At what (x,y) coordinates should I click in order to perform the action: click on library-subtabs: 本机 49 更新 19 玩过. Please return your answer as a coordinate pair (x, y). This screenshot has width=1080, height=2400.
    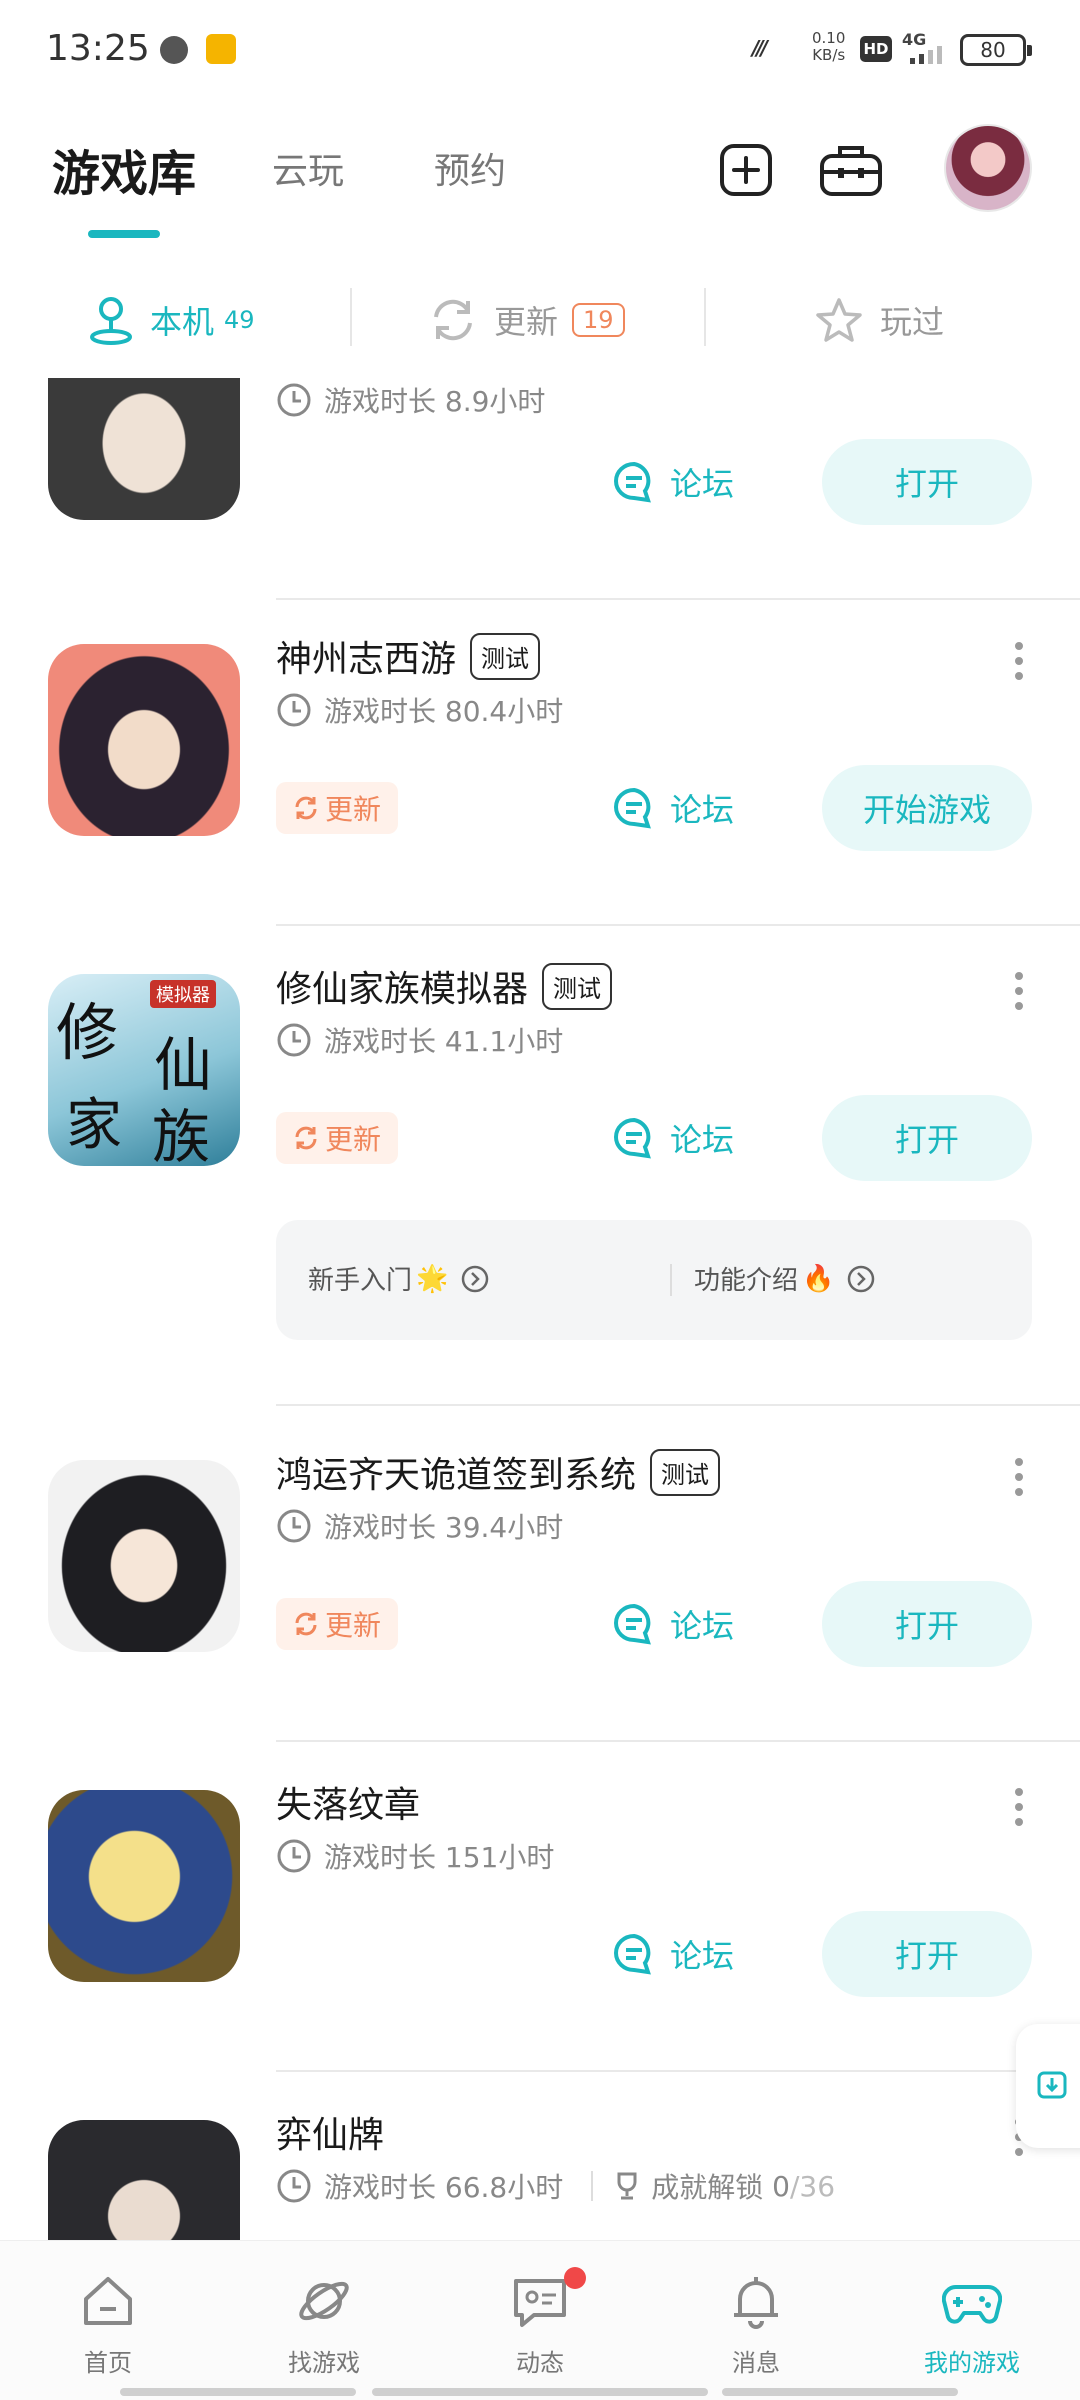
    Looking at the image, I should click on (540, 320).